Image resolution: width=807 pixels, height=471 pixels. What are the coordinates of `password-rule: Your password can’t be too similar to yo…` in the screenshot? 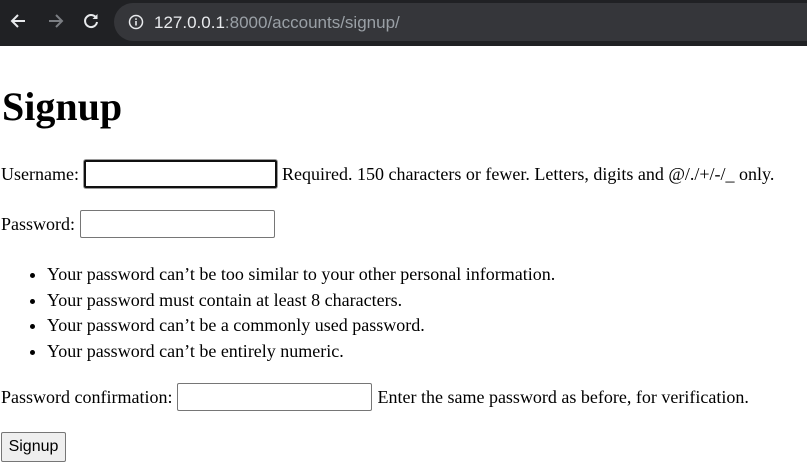 It's located at (301, 275).